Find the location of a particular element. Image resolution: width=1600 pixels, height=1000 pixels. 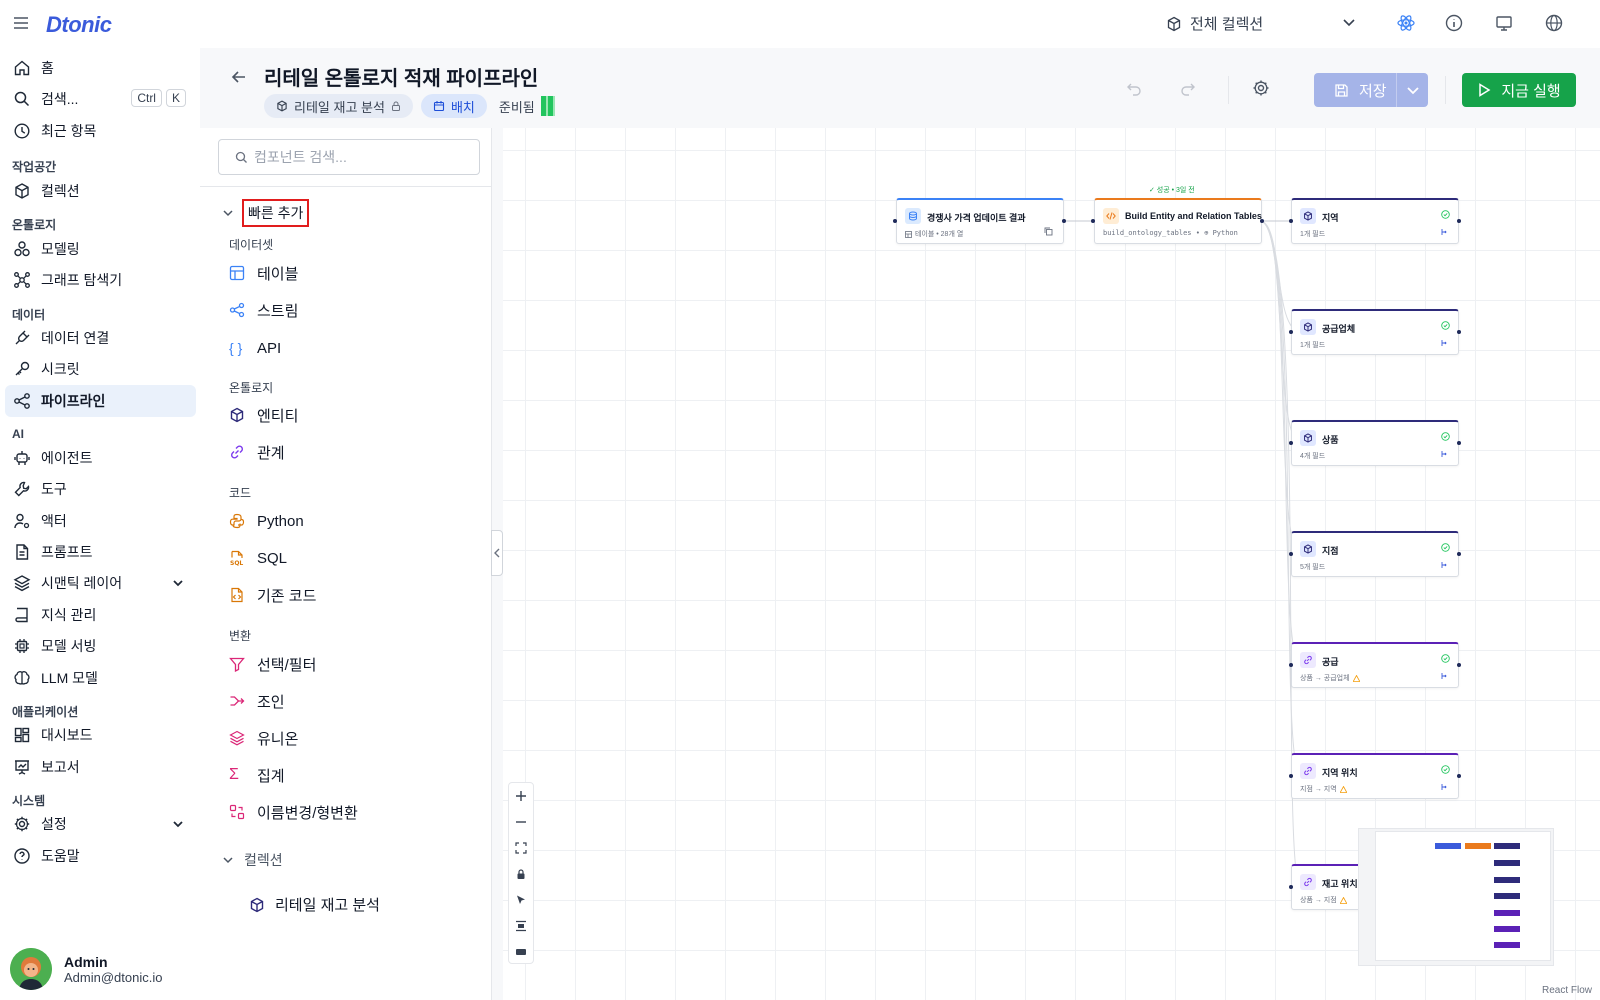

lock-button is located at coordinates (521, 874).